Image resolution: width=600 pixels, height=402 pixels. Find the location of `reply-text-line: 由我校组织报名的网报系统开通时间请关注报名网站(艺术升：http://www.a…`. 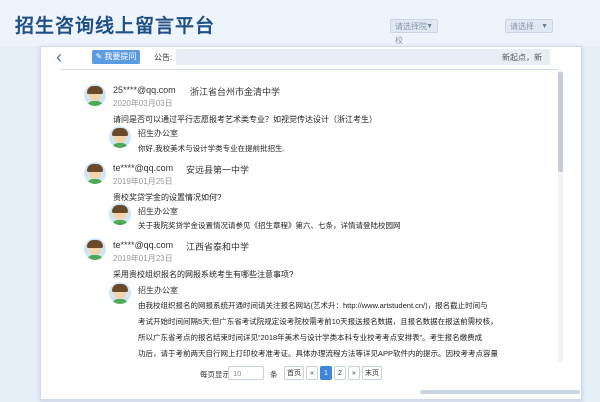

reply-text-line: 由我校组织报名的网报系统开通时间请关注报名网站(艺术升：http://www.a… is located at coordinates (313, 305).